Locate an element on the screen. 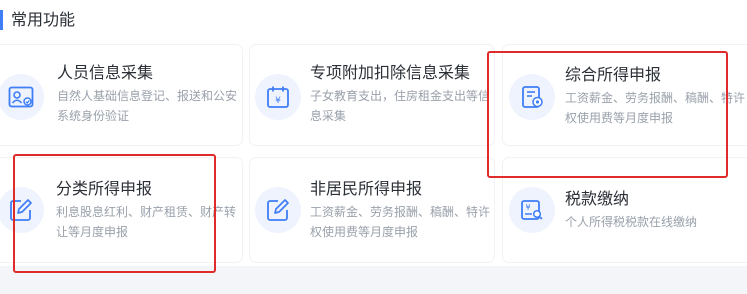  tax-payment-icon: ¥ is located at coordinates (532, 210).